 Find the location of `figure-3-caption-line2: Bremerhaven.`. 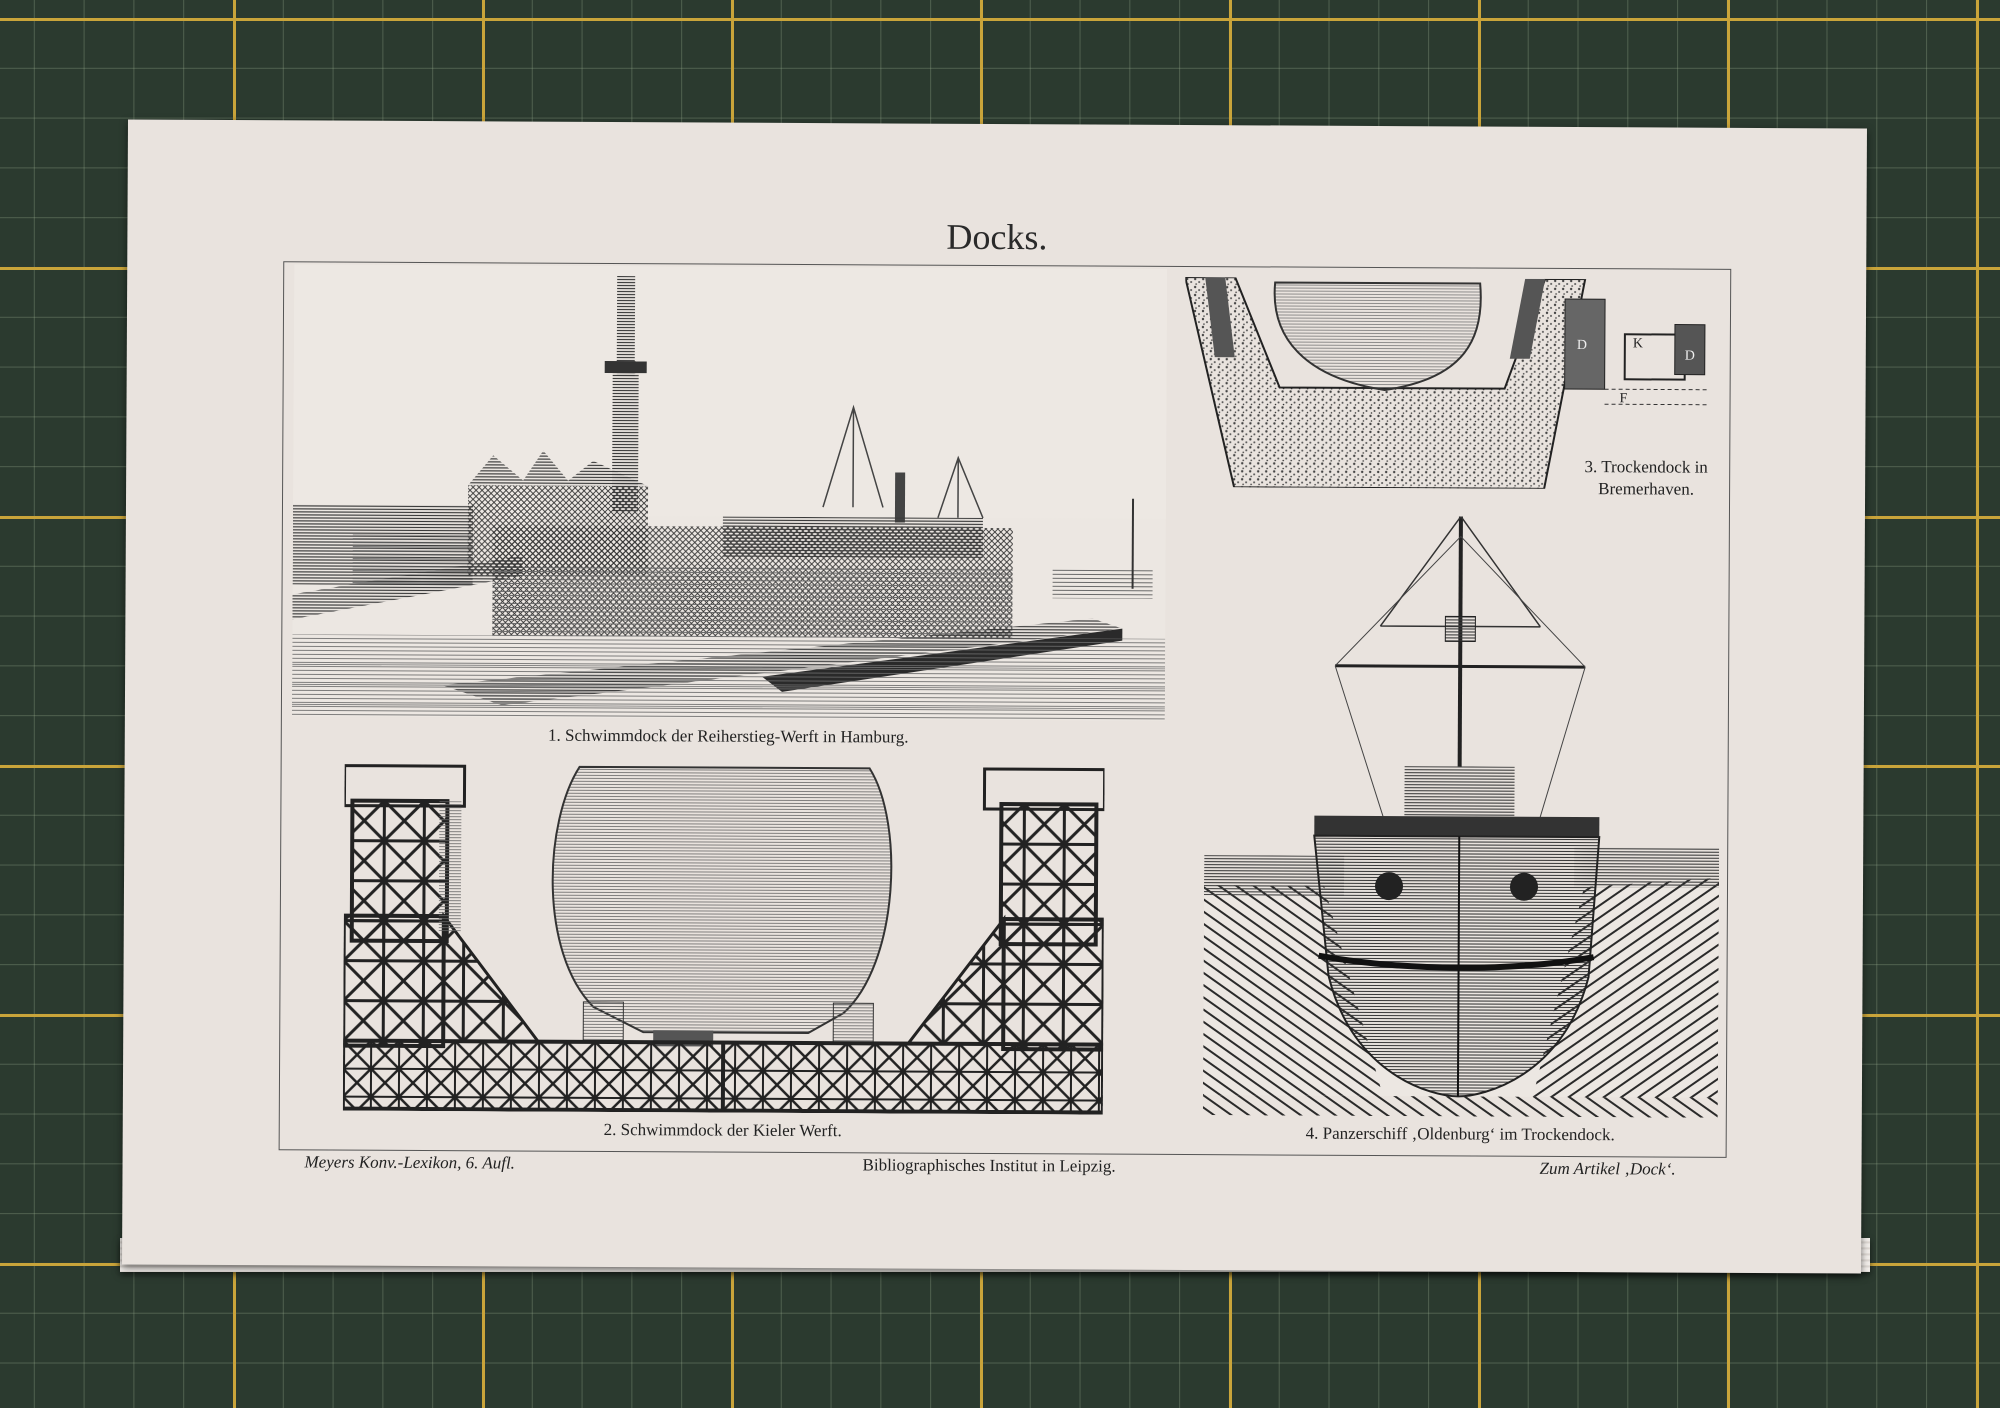

figure-3-caption-line2: Bremerhaven. is located at coordinates (1646, 489).